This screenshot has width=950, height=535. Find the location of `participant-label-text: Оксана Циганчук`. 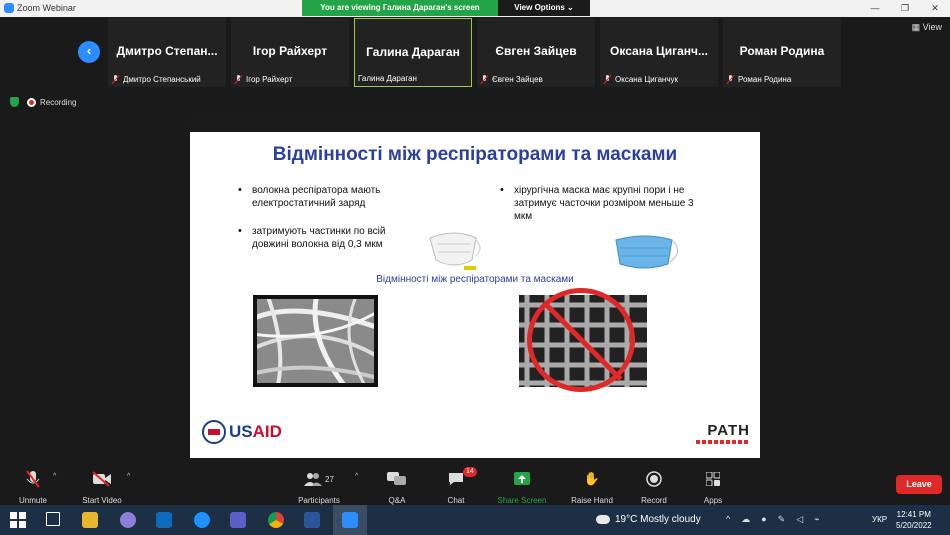

participant-label-text: Оксана Циганчук is located at coordinates (647, 79).